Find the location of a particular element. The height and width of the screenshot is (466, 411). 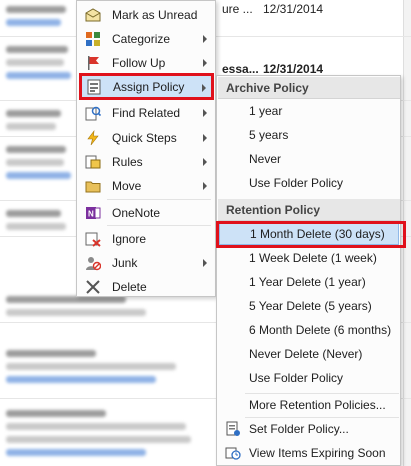

ignore-icon is located at coordinates (93, 239).